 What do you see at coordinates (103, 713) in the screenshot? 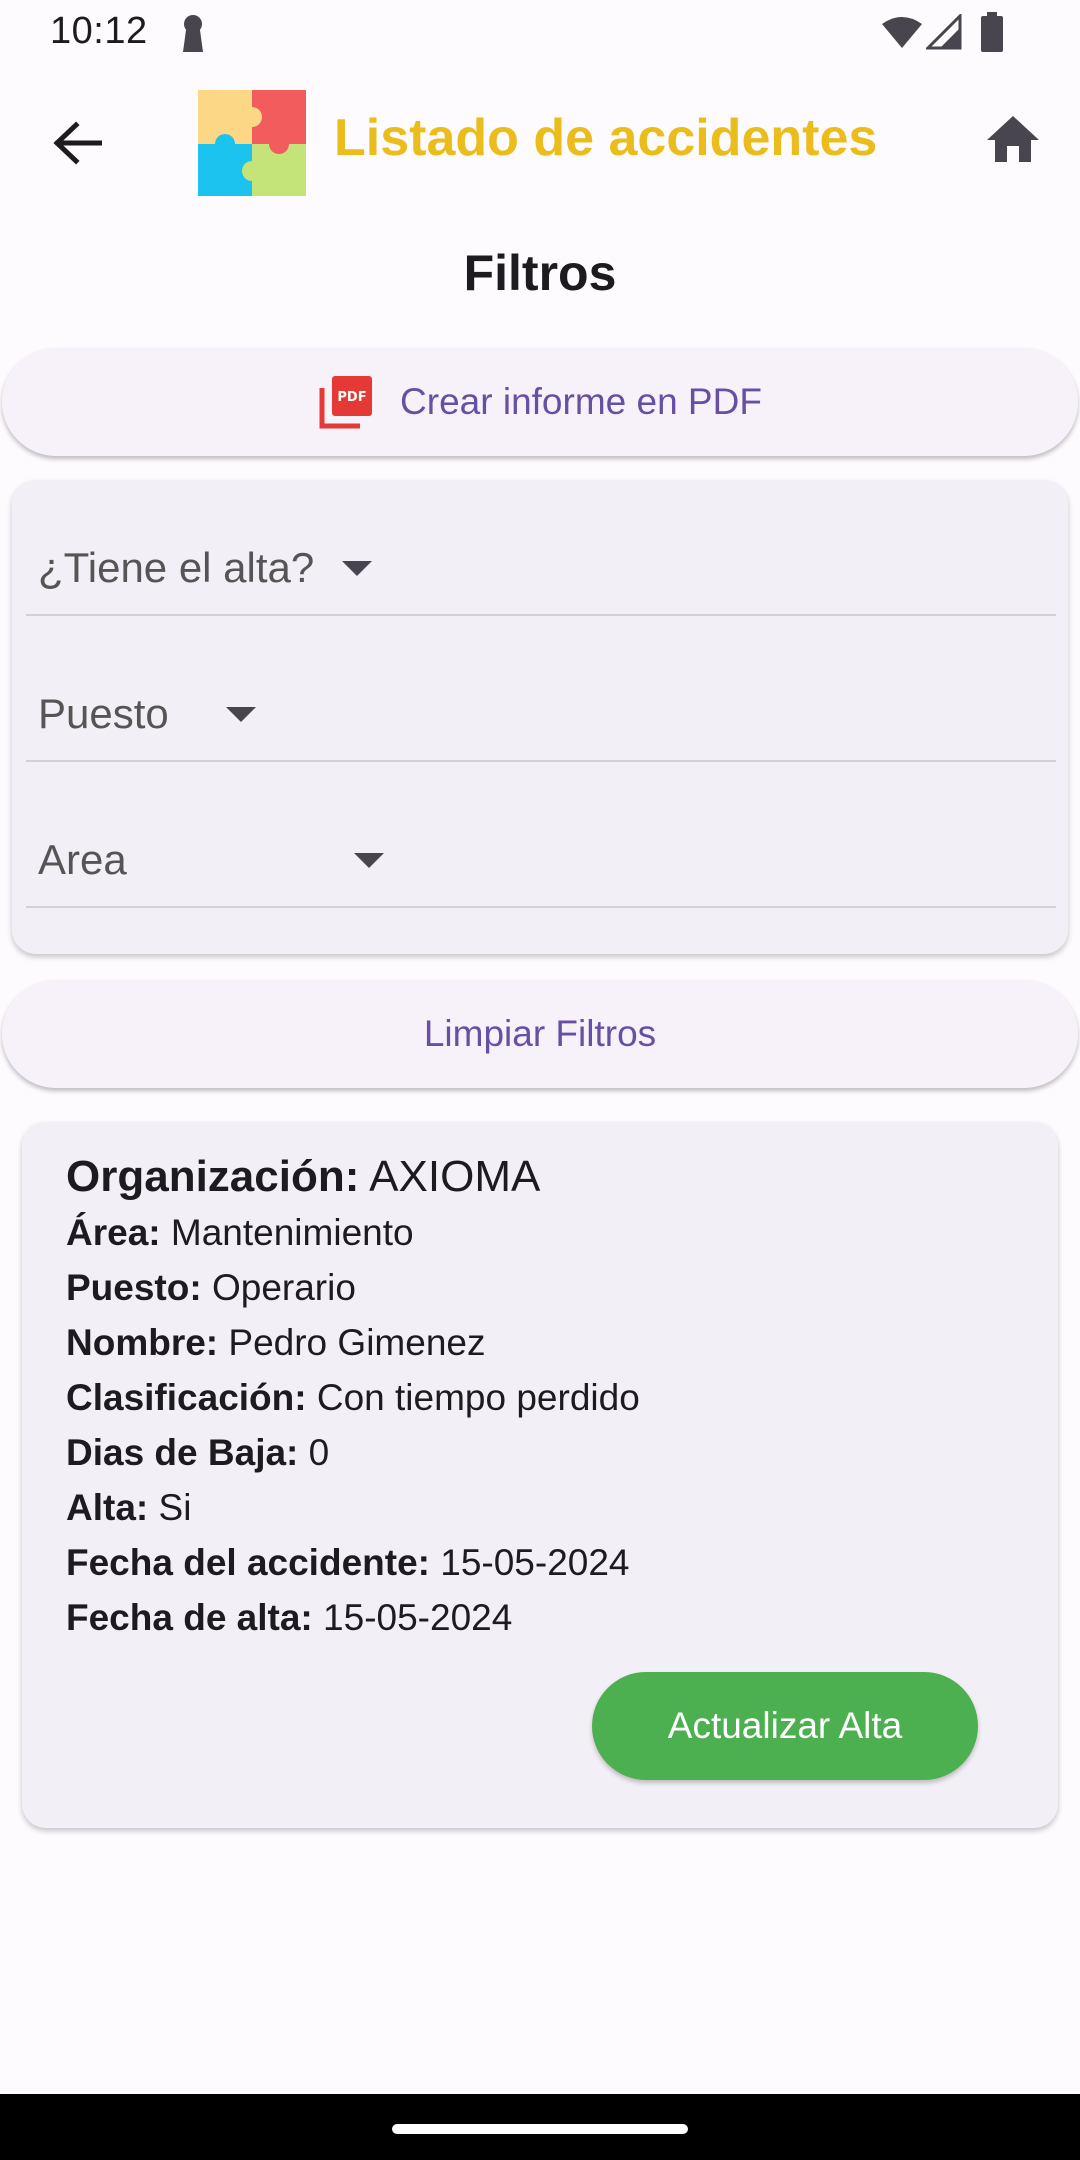
I see `puesto-dropdown-label: Puesto` at bounding box center [103, 713].